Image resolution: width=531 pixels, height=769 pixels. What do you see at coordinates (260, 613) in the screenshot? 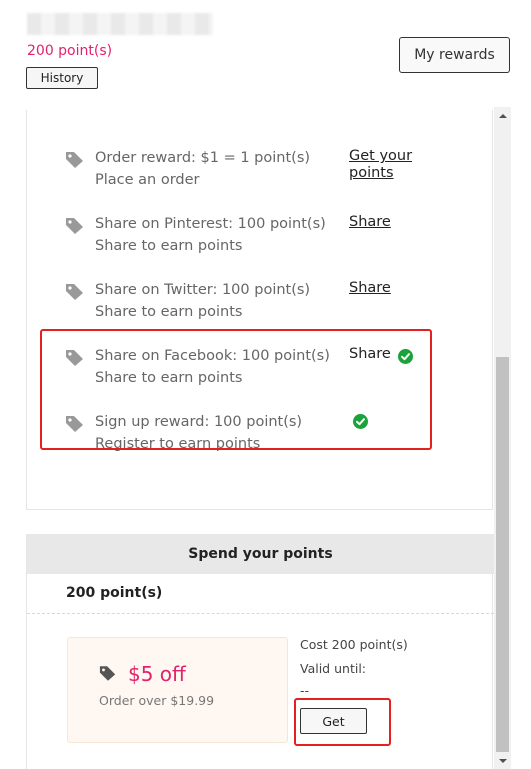
I see `divider` at bounding box center [260, 613].